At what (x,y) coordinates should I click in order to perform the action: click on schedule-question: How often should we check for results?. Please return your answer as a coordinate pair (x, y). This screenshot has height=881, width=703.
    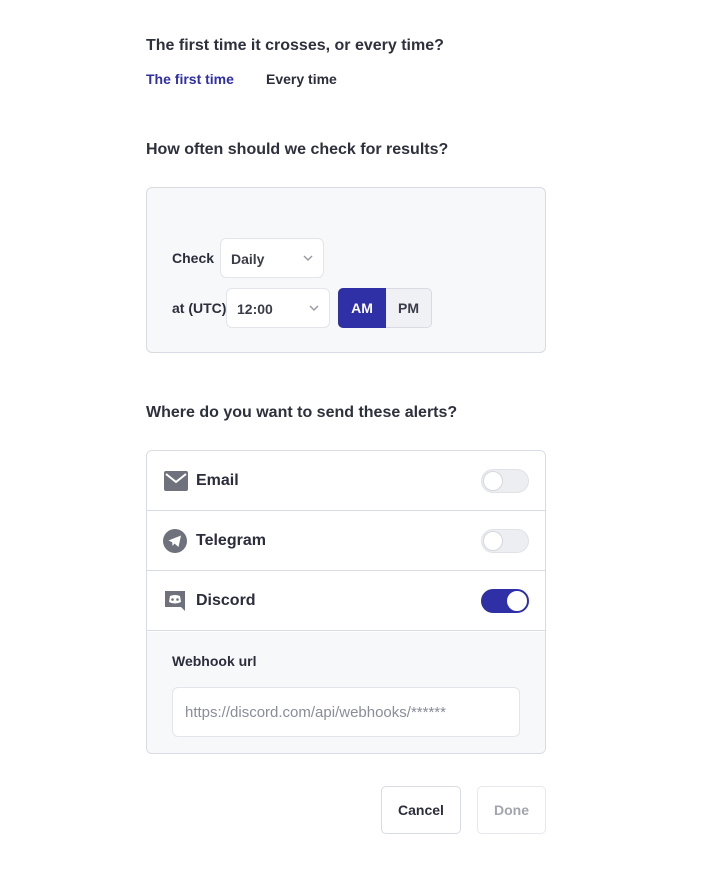
    Looking at the image, I should click on (297, 149).